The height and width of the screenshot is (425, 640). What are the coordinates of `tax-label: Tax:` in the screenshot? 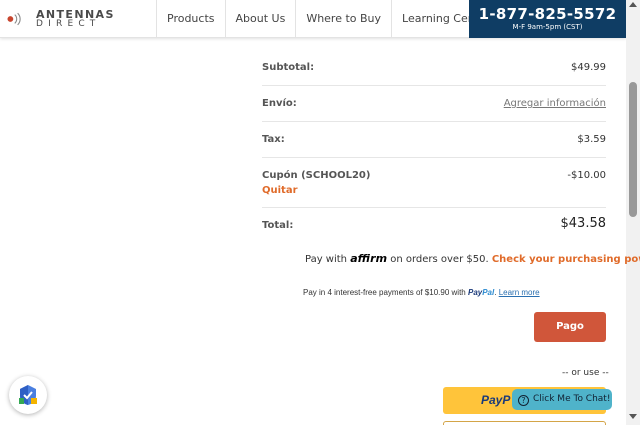 It's located at (273, 139).